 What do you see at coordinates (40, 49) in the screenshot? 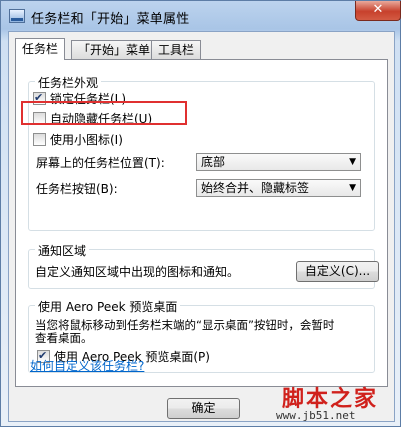
I see `tab-taskbar: 任务栏` at bounding box center [40, 49].